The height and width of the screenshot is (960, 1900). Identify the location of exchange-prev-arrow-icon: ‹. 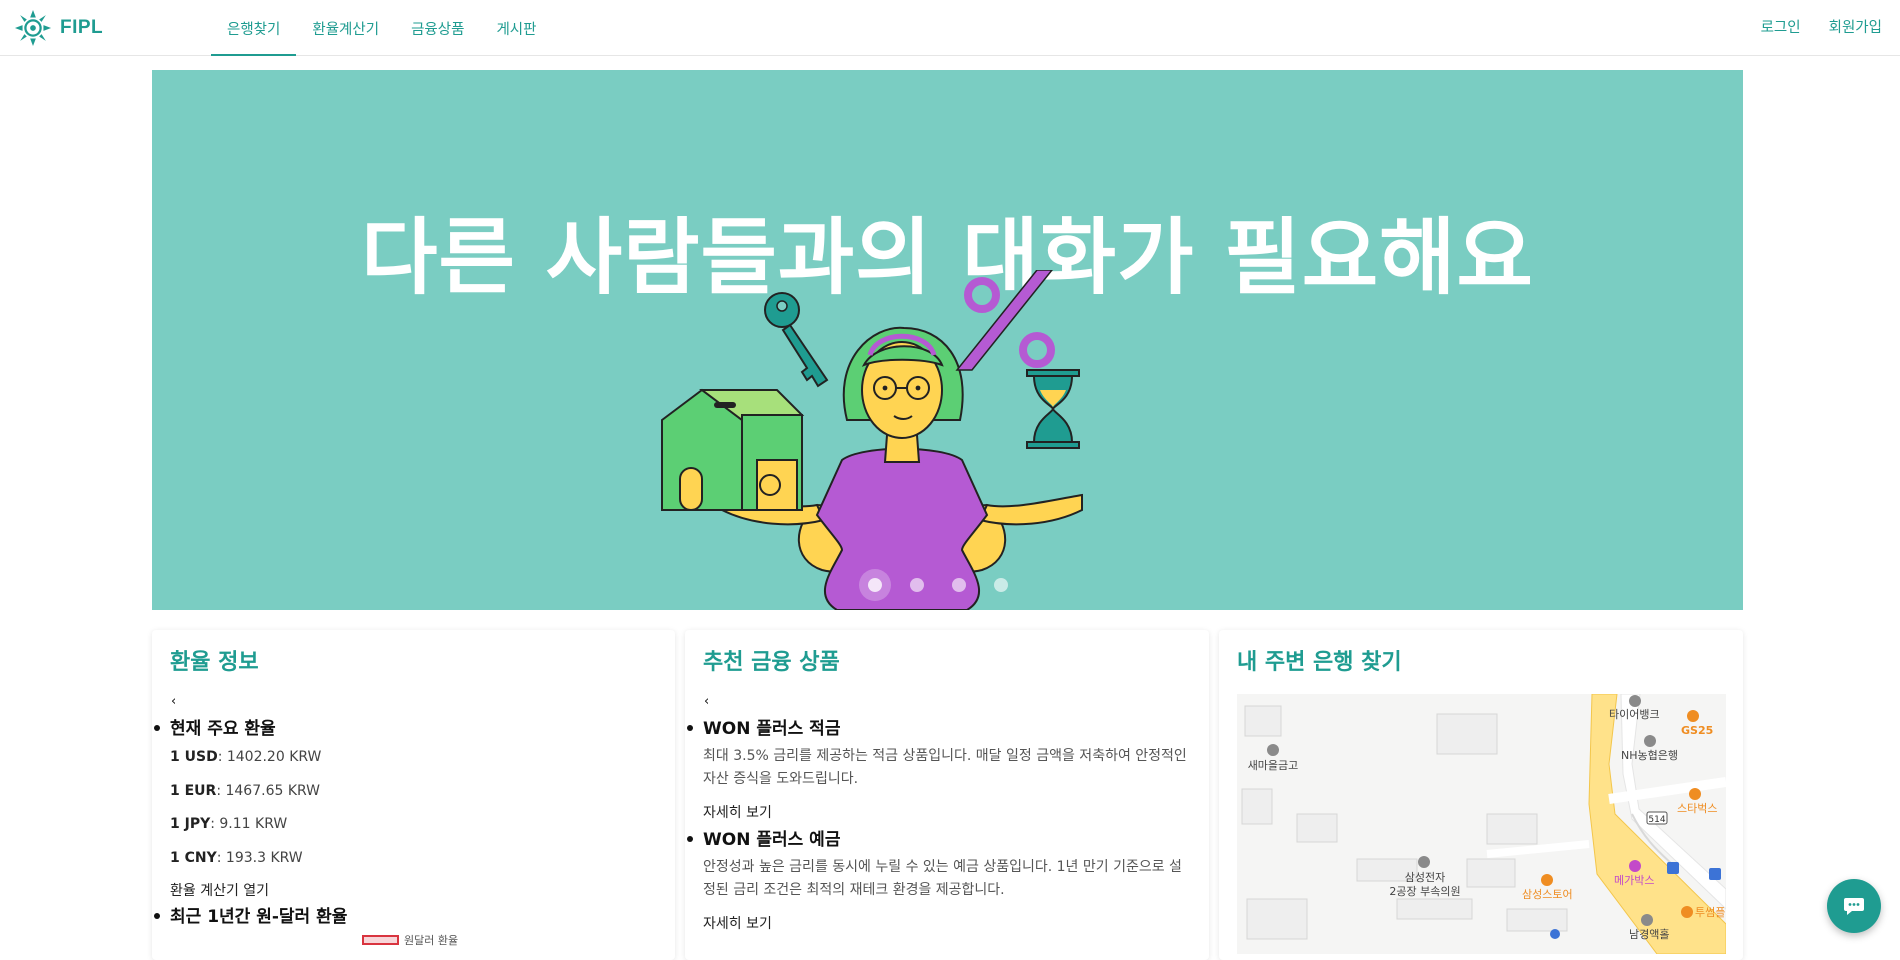
(173, 701).